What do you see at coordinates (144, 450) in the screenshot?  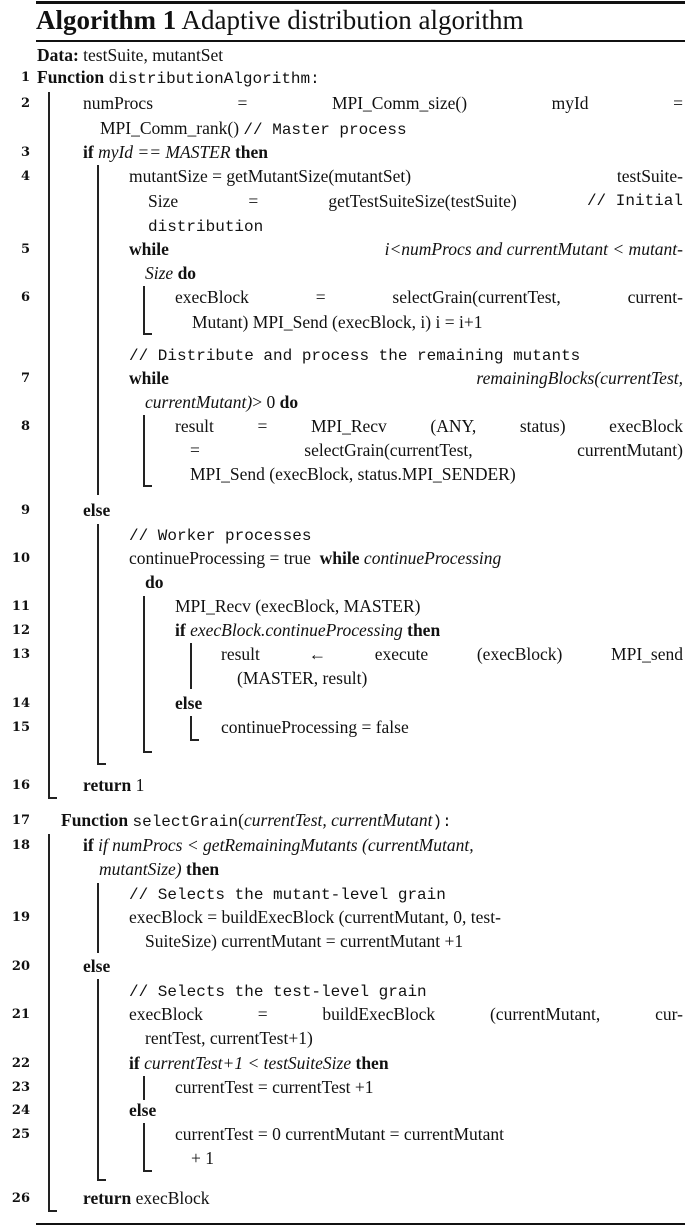 I see `block-bar-while7` at bounding box center [144, 450].